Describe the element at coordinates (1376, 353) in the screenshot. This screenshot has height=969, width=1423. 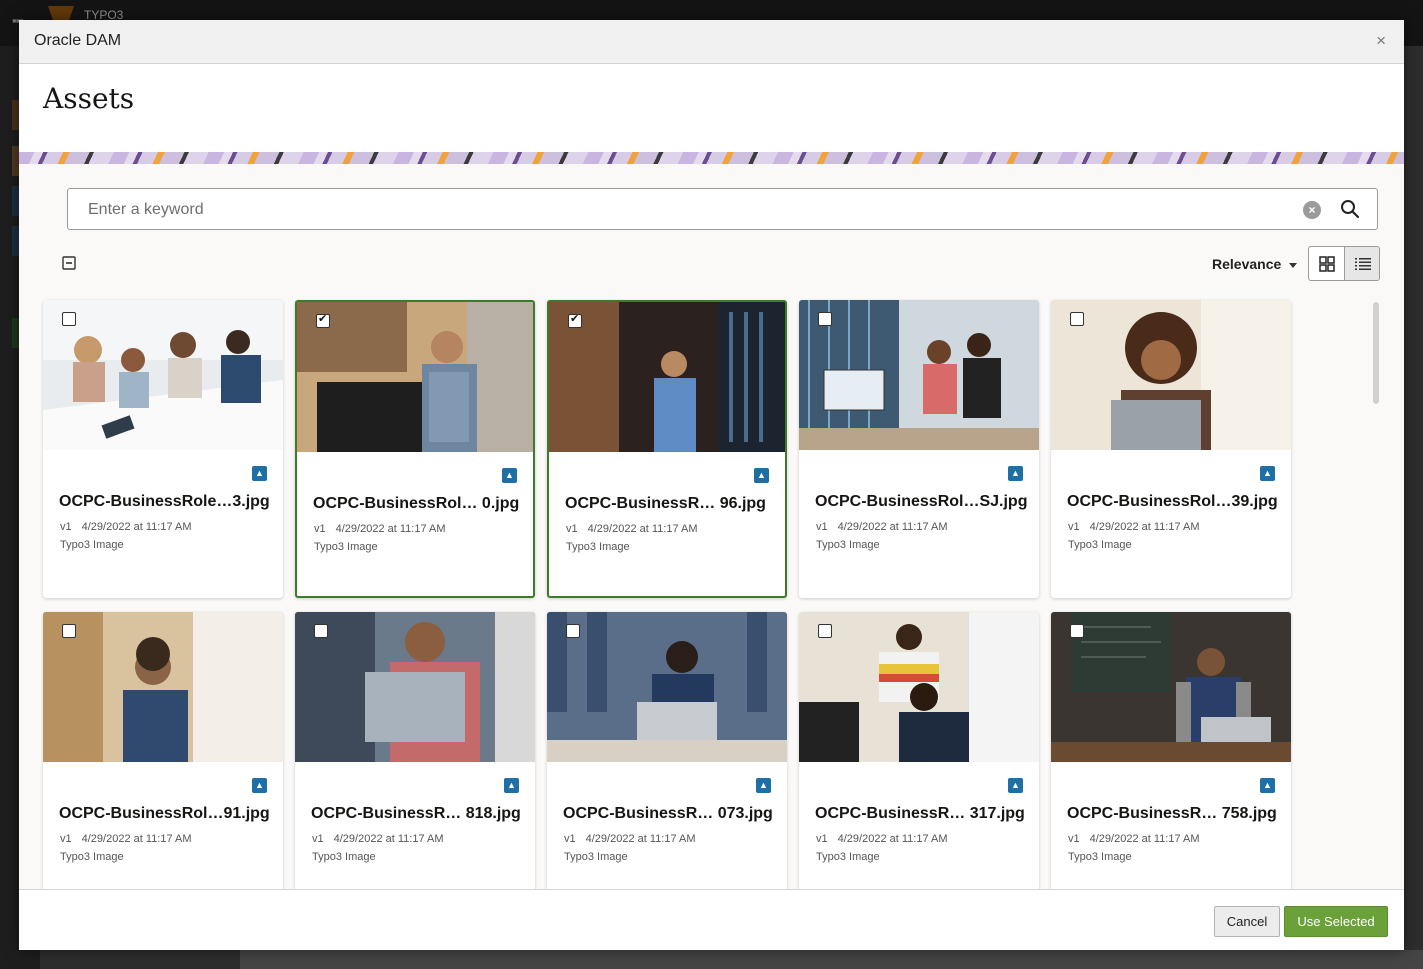
I see `scrollbar` at that location.